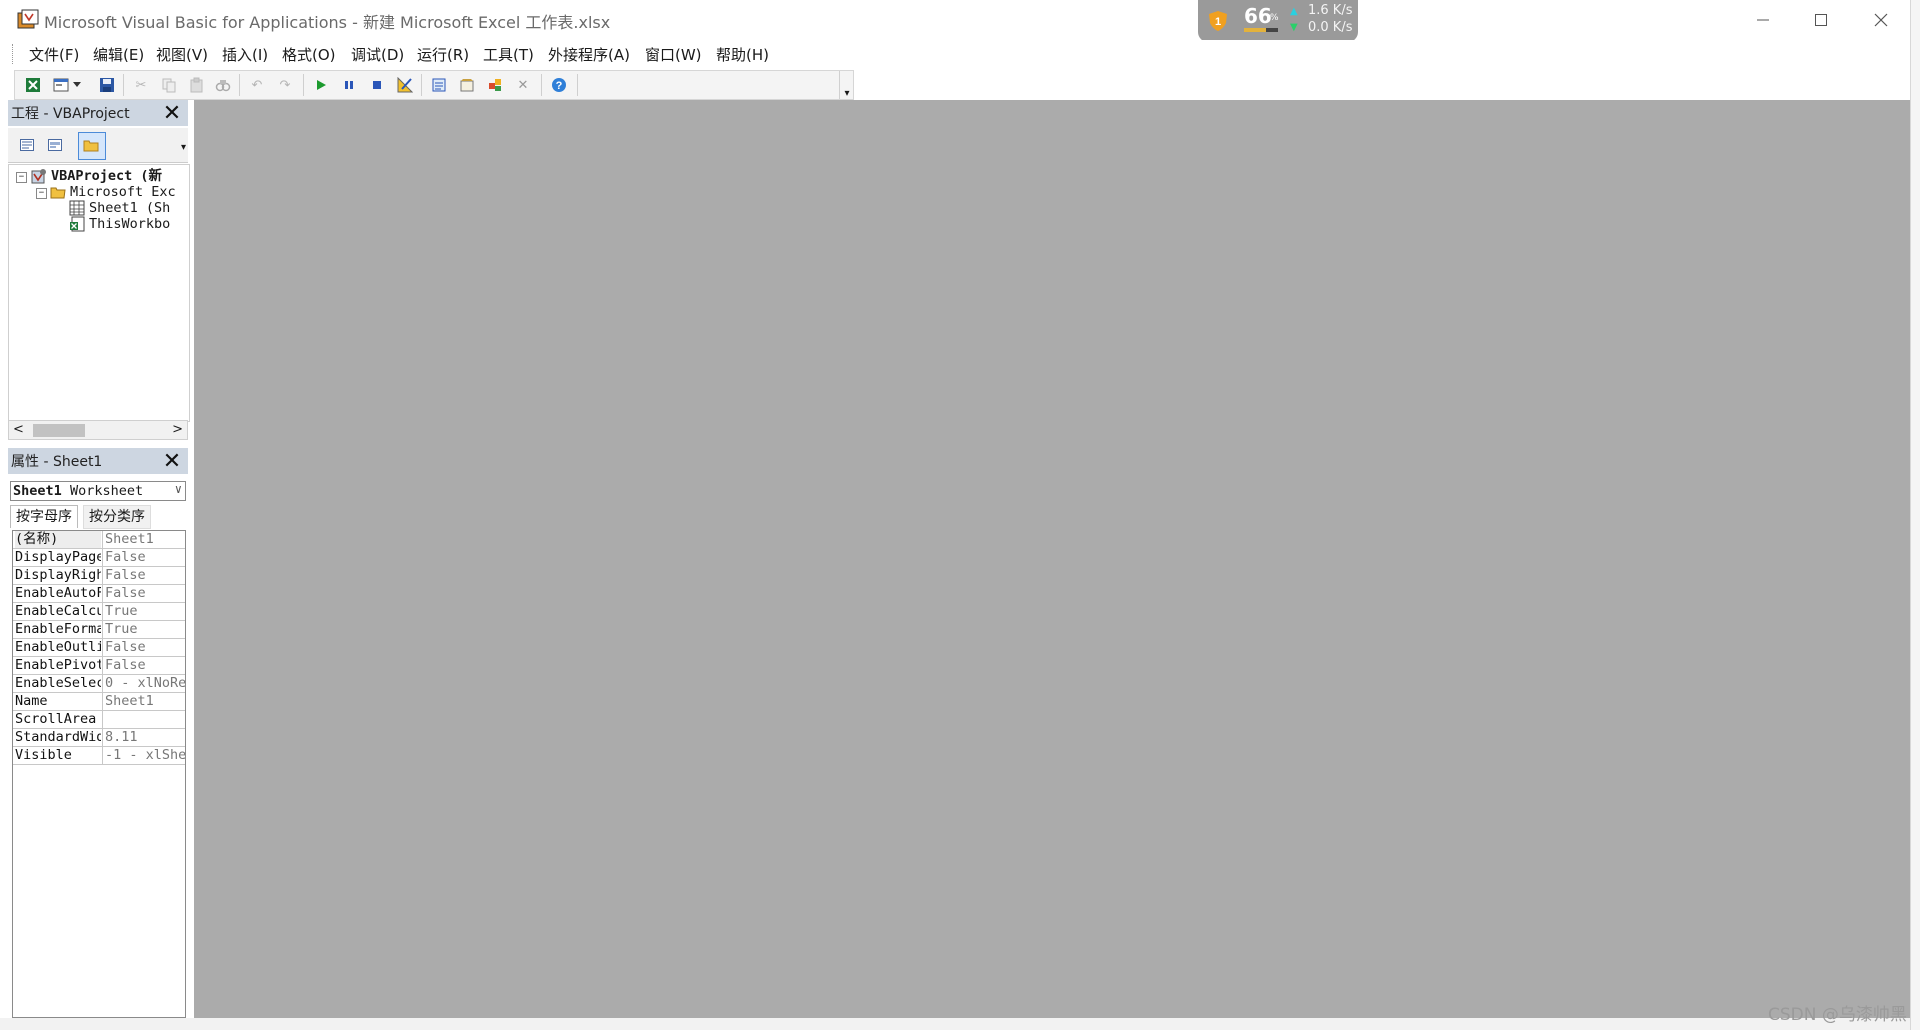  I want to click on reset-icon, so click(377, 85).